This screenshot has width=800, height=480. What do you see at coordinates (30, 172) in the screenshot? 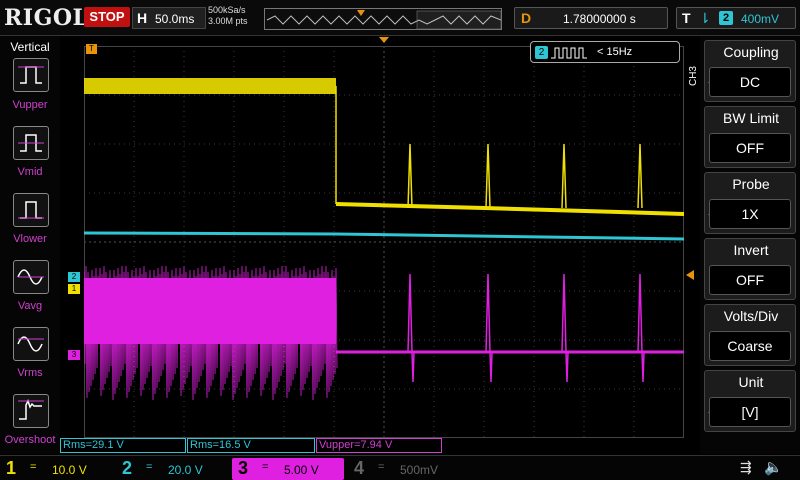
I see `vmid-label: Vmid` at bounding box center [30, 172].